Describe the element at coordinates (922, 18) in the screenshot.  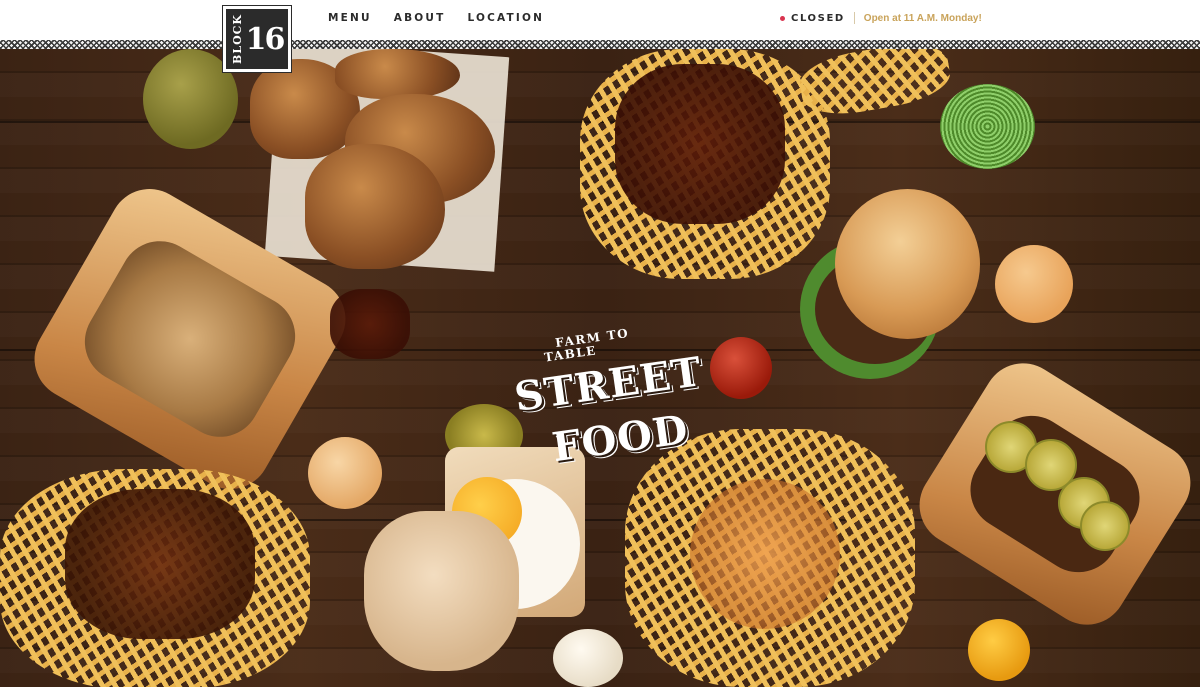
I see `opening-hours: Open at 11 A.M. Monday!` at that location.